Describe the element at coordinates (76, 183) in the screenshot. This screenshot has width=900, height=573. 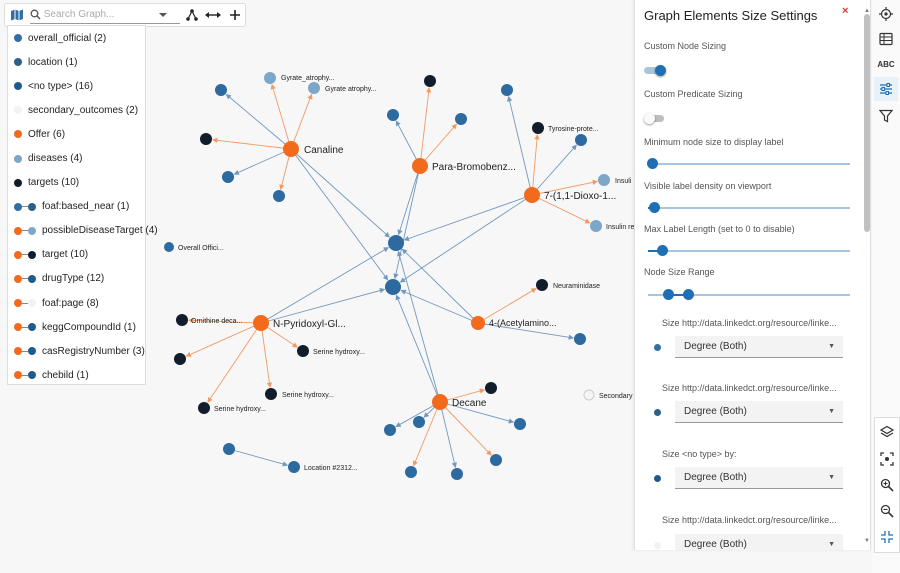
I see `legend-item-node-type: targets (10)` at that location.